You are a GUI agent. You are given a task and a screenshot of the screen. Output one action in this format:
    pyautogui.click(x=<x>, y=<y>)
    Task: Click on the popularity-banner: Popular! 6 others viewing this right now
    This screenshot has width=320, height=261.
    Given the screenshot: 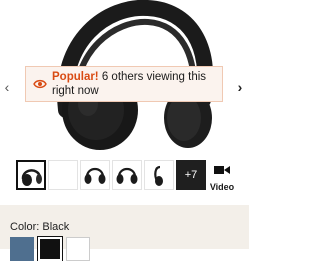 What is the action you would take?
    pyautogui.click(x=124, y=84)
    